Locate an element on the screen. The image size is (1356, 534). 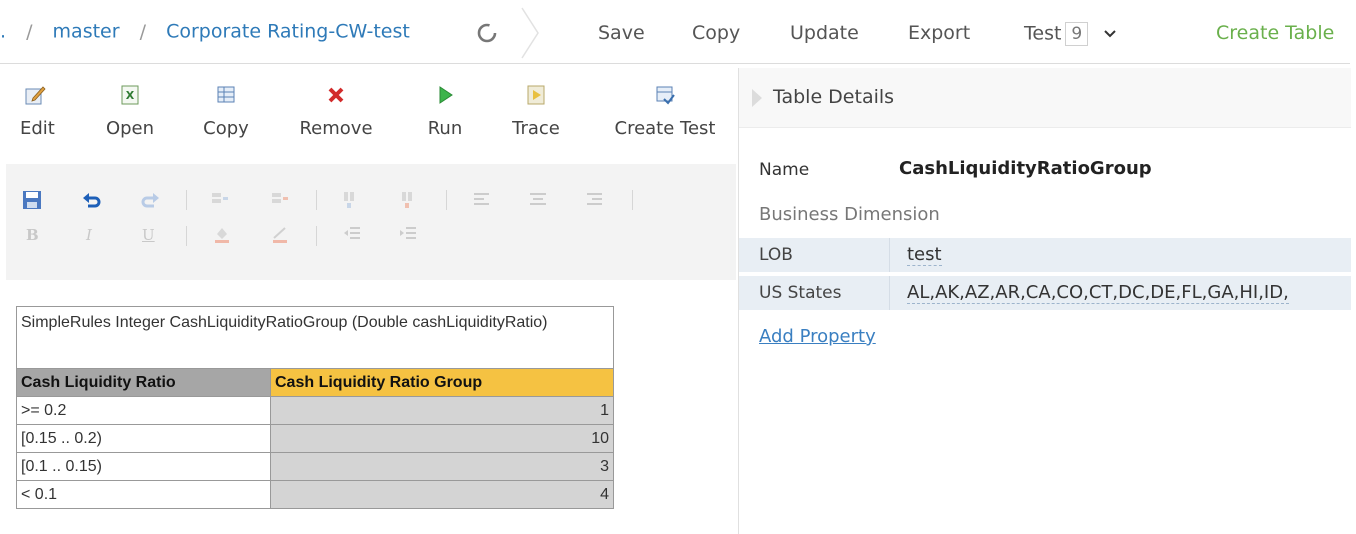
breadcrumb-item-master: master is located at coordinates (86, 32).